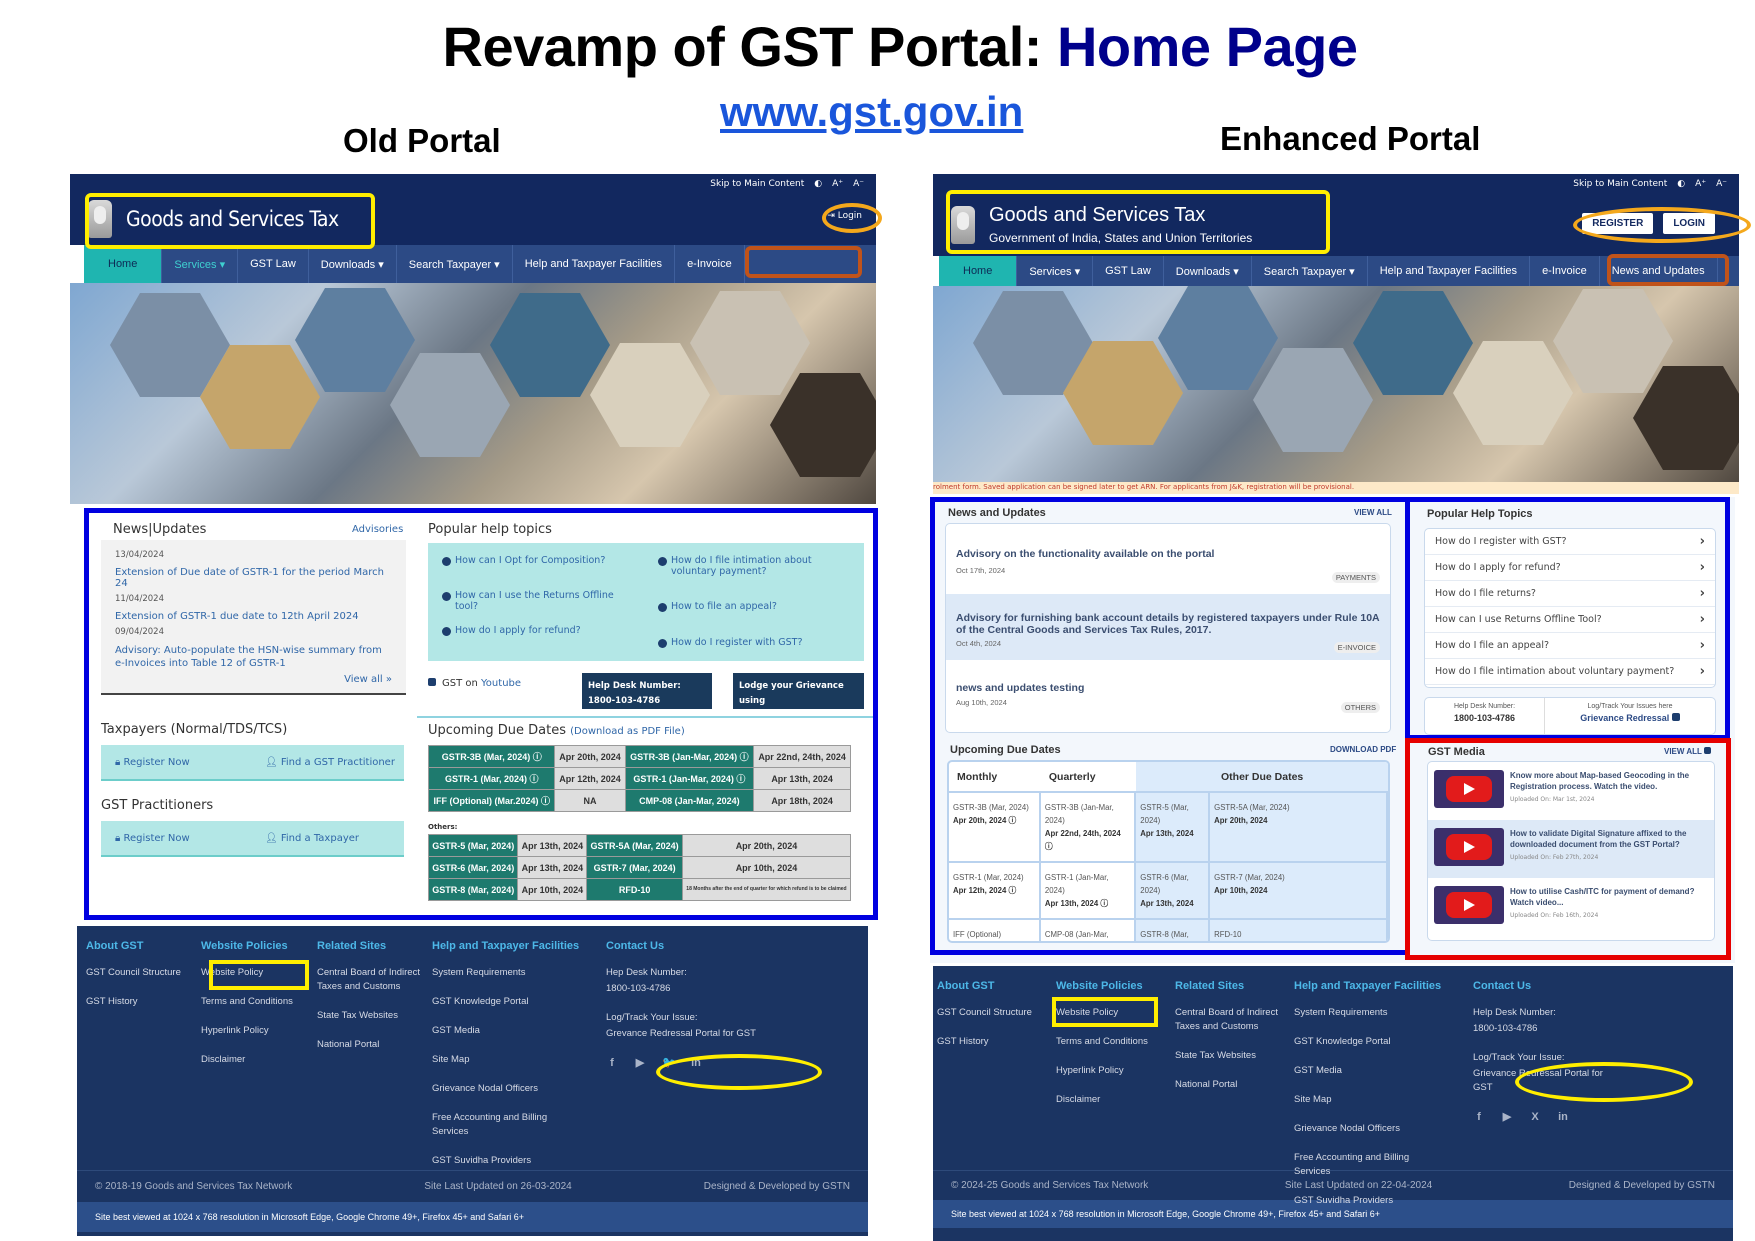 This screenshot has width=1755, height=1241. Describe the element at coordinates (473, 183) in the screenshot. I see `old-utility-bar: Skip to Main Content ◐ A⁺ A⁻` at that location.